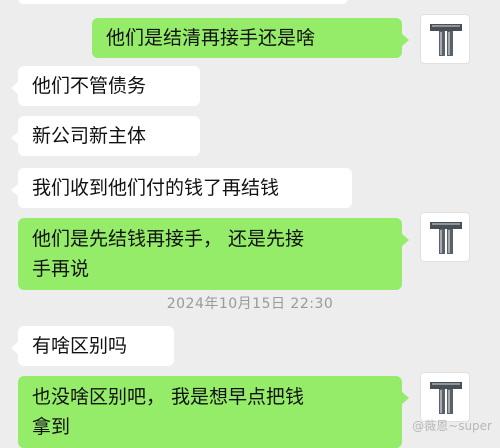 Image resolution: width=500 pixels, height=448 pixels. Describe the element at coordinates (452, 426) in the screenshot. I see `watermark: @薇恩~super` at that location.